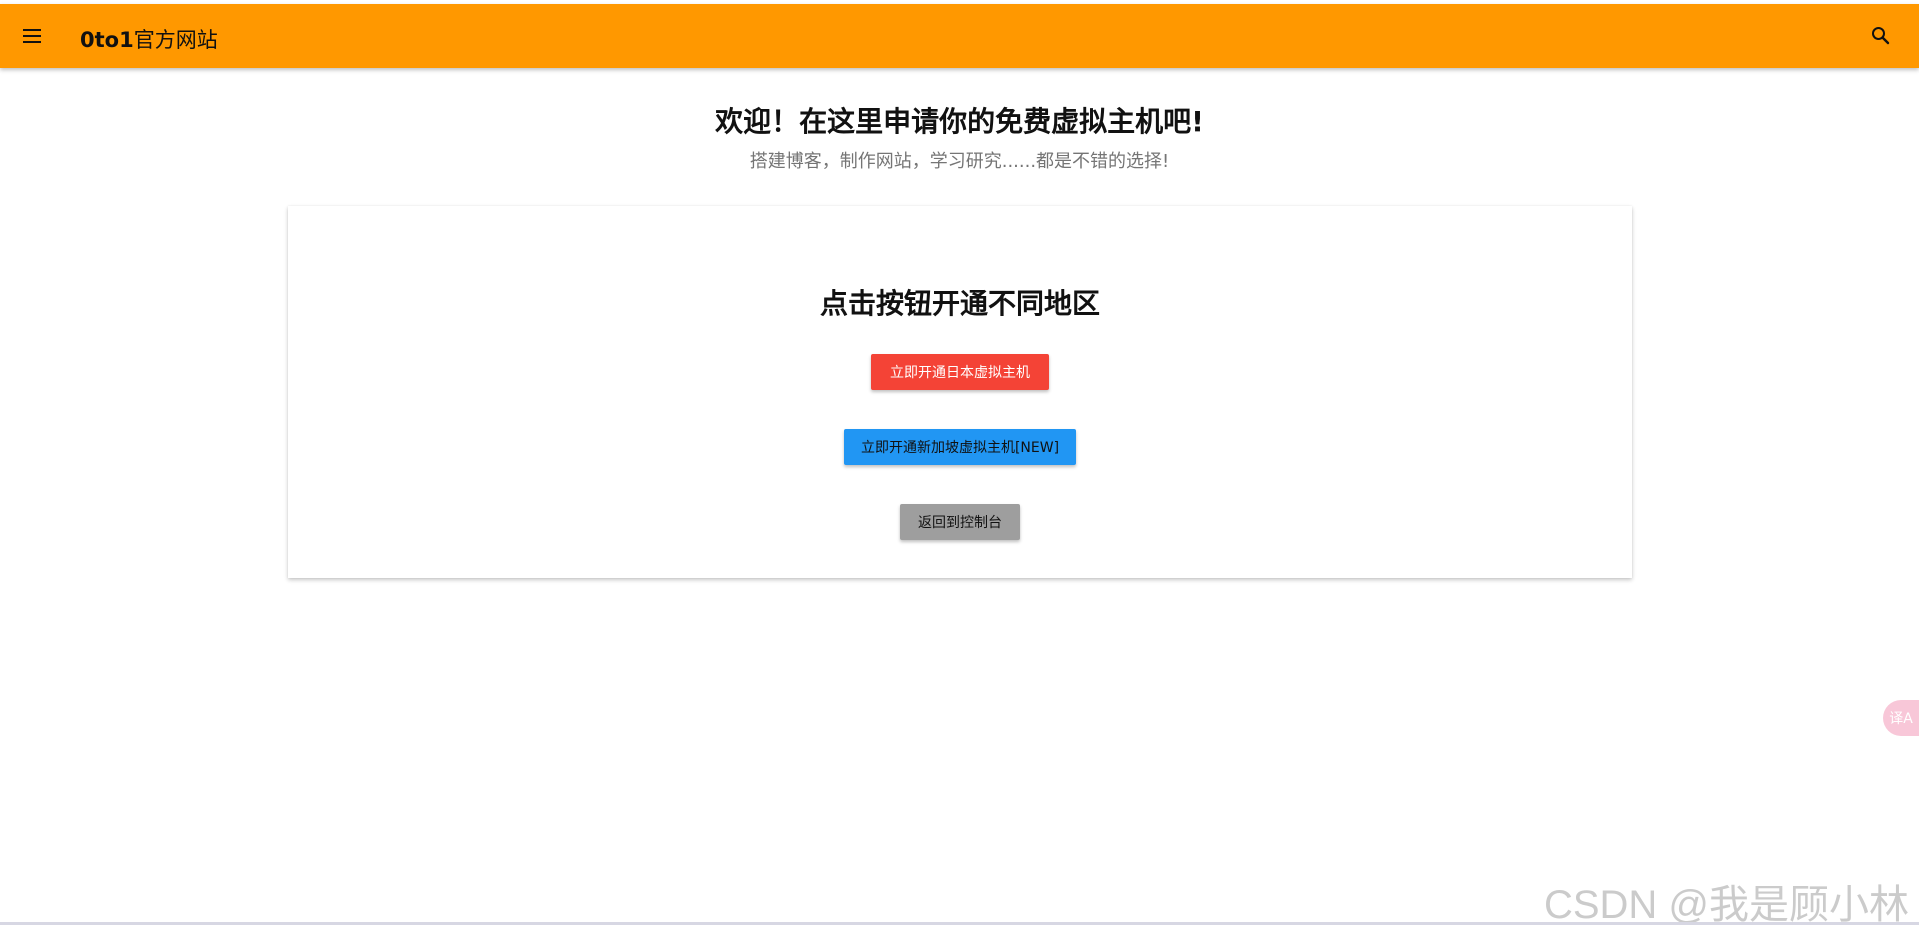  What do you see at coordinates (960, 522) in the screenshot?
I see `back-to-console-button: 返回到控制台` at bounding box center [960, 522].